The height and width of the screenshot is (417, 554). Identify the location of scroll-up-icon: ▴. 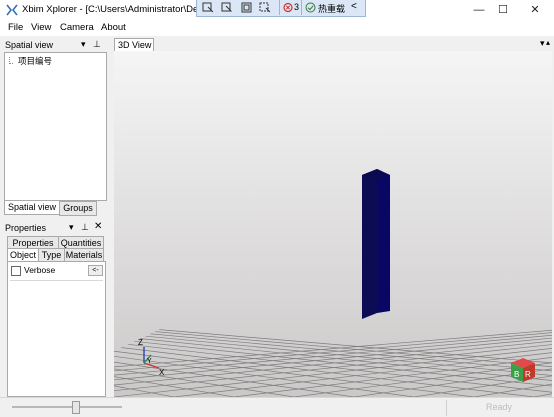
(548, 42).